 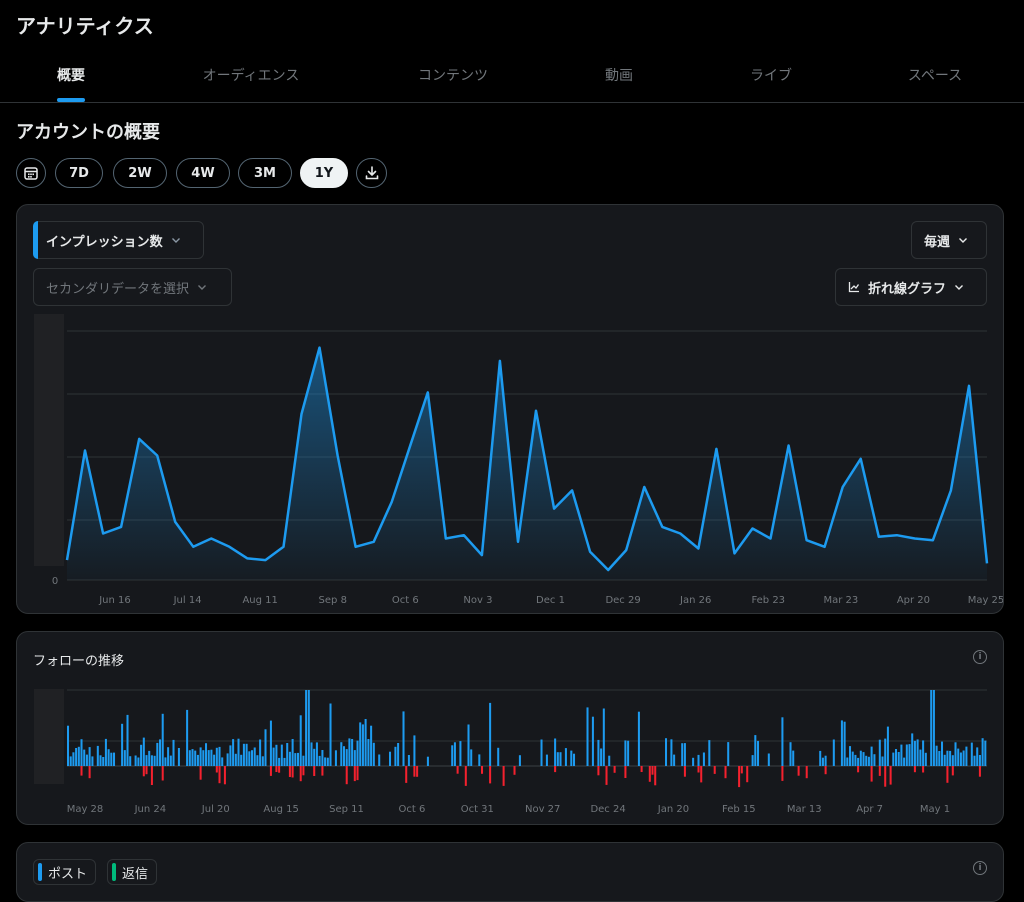 I want to click on range-2w-button: 2W, so click(x=140, y=173).